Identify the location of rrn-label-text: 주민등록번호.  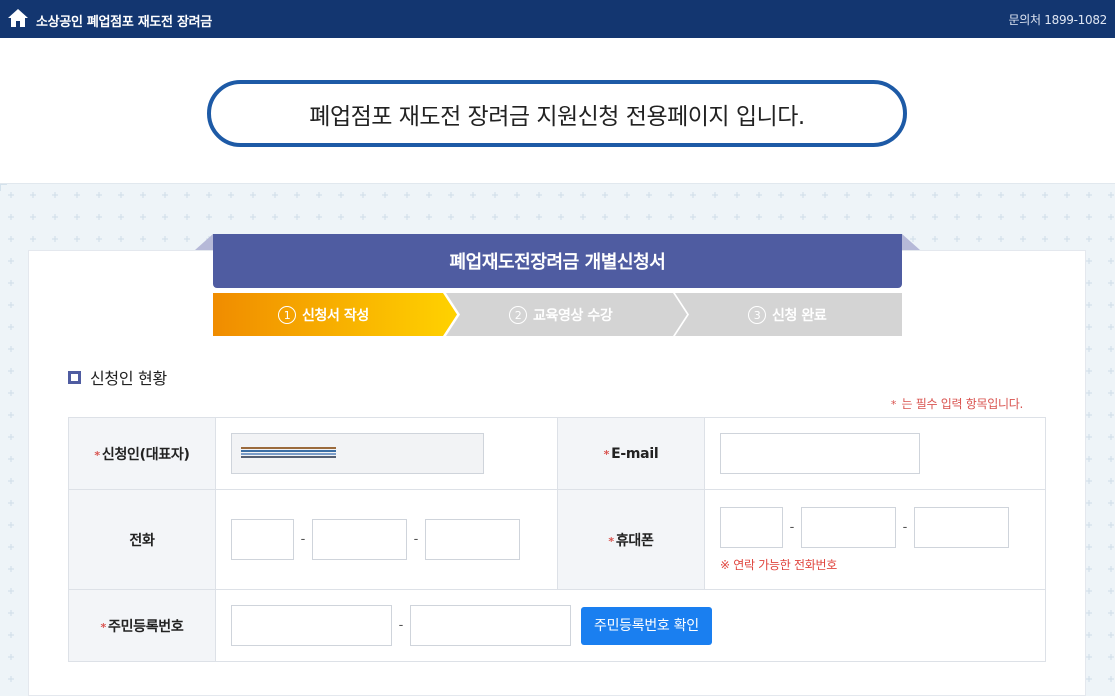
(145, 626).